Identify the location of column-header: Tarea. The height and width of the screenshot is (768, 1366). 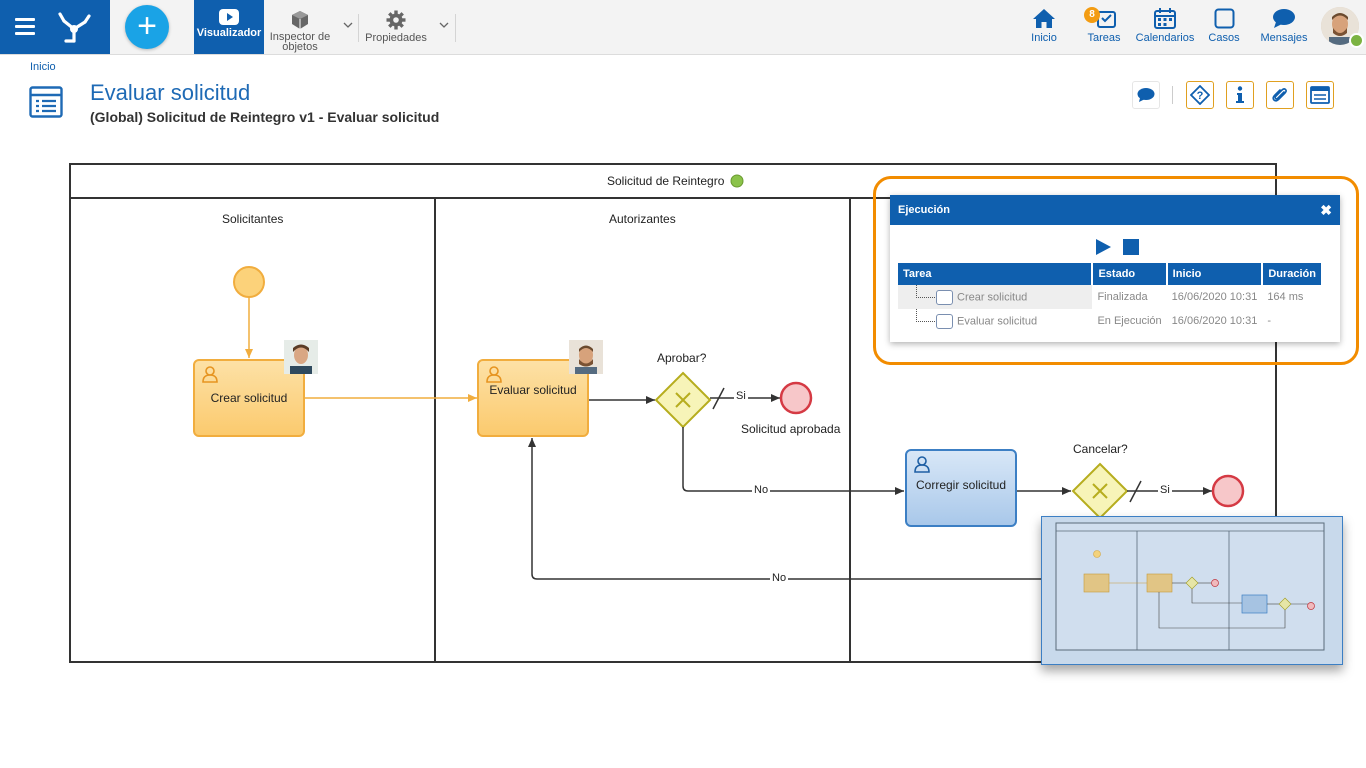
(996, 274).